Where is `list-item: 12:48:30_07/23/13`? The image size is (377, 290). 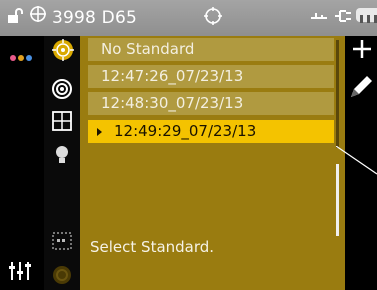 list-item: 12:48:30_07/23/13 is located at coordinates (211, 103).